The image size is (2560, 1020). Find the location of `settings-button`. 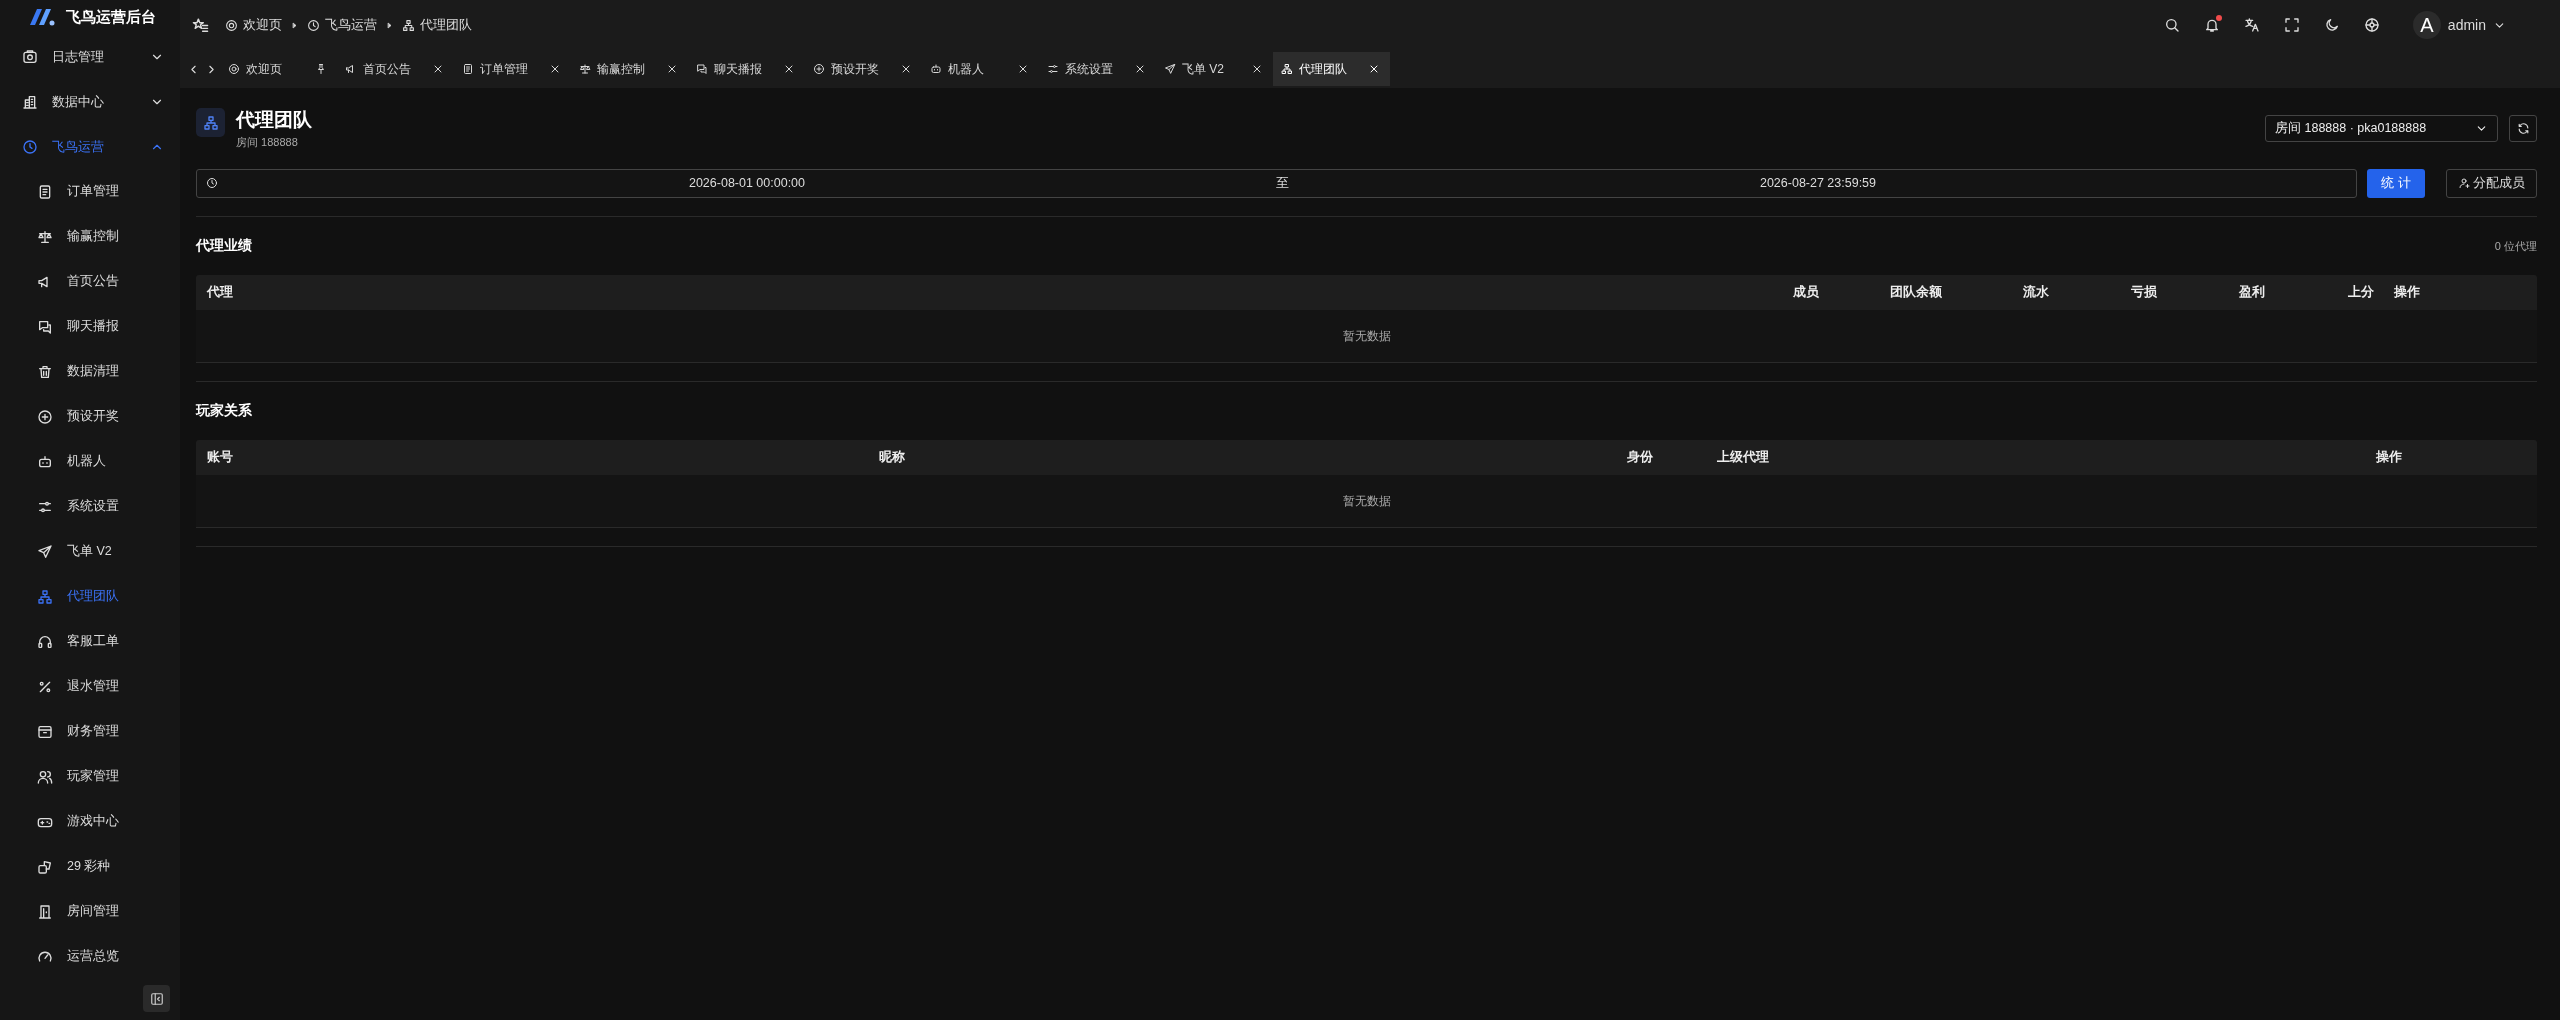

settings-button is located at coordinates (2371, 25).